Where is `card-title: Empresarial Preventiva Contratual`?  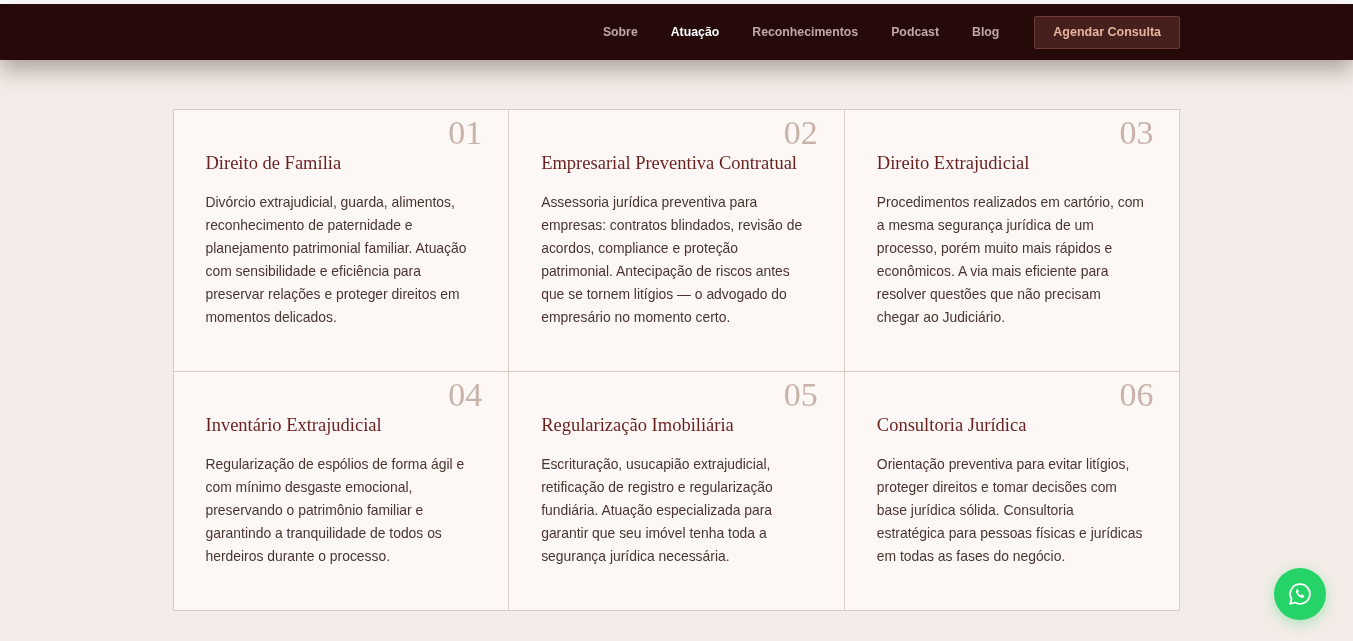 card-title: Empresarial Preventiva Contratual is located at coordinates (669, 163).